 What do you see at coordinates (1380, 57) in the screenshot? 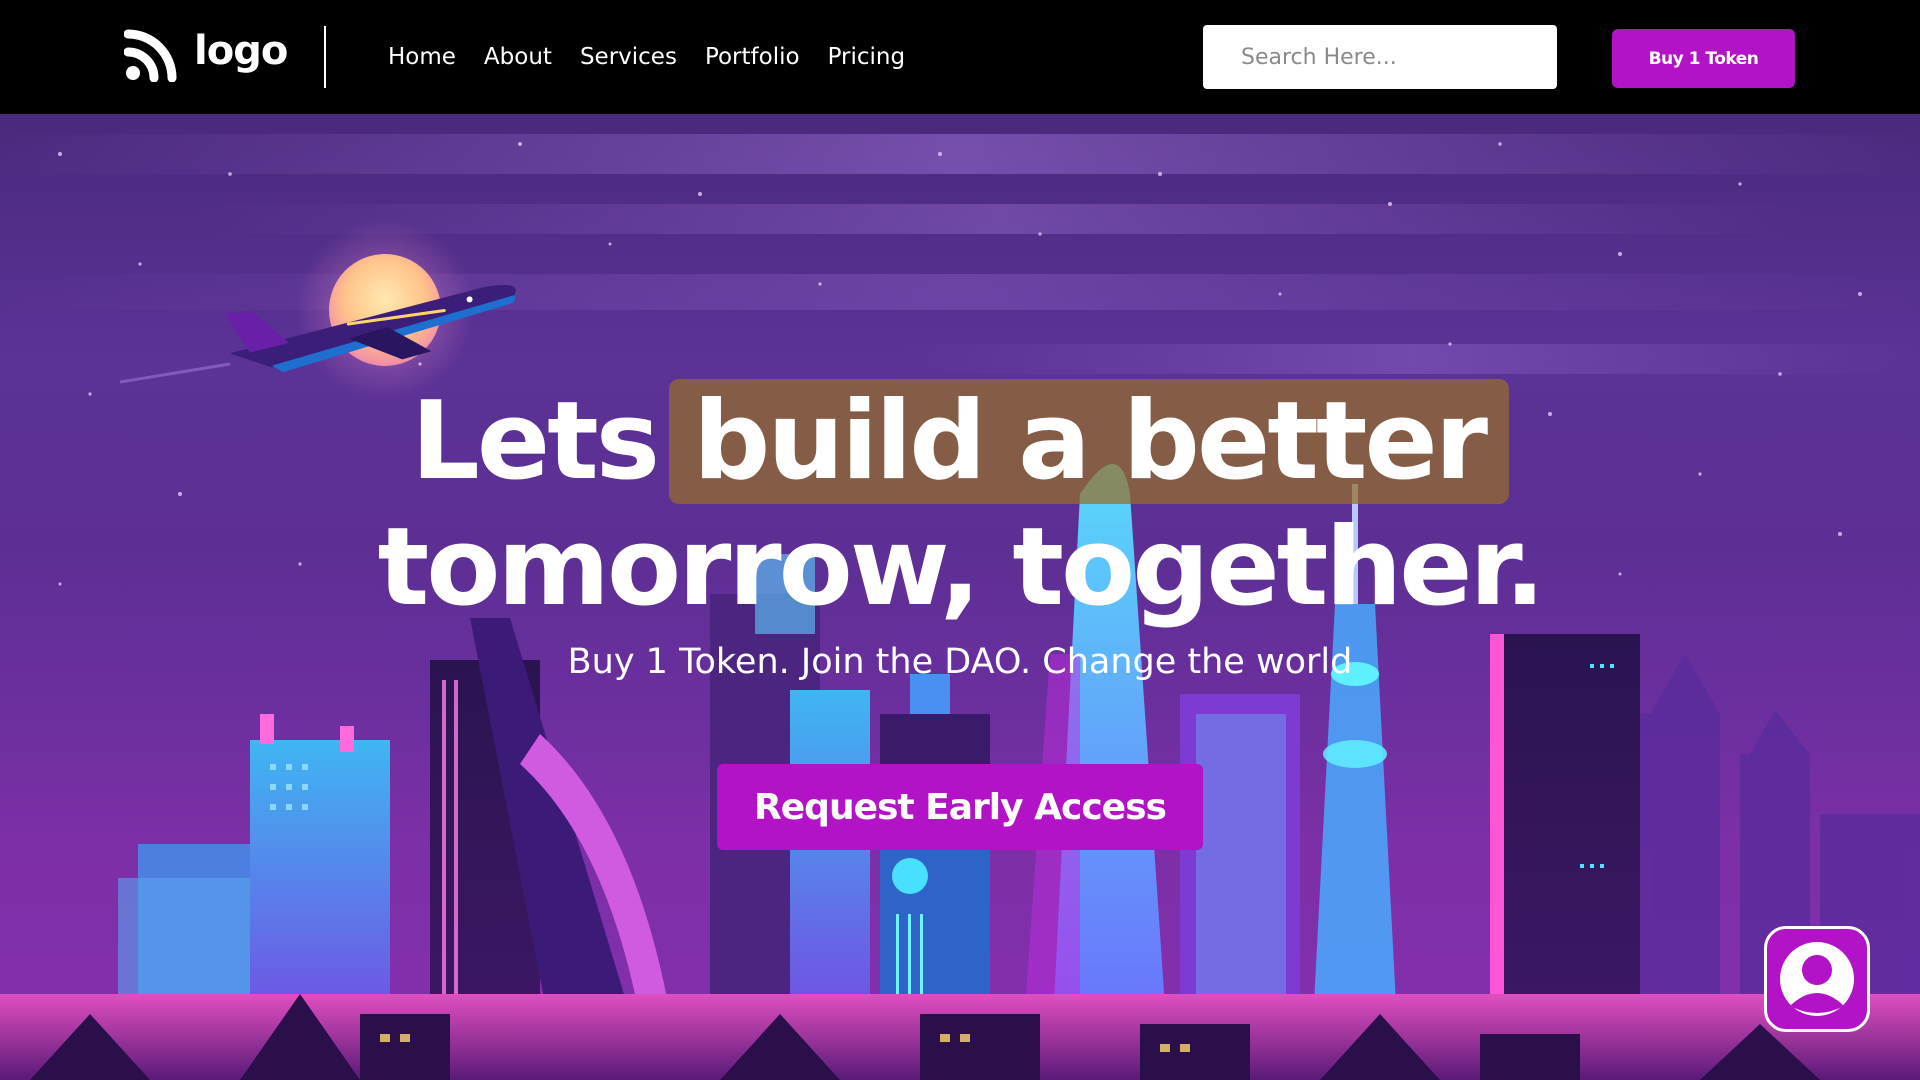
I see `search-input` at bounding box center [1380, 57].